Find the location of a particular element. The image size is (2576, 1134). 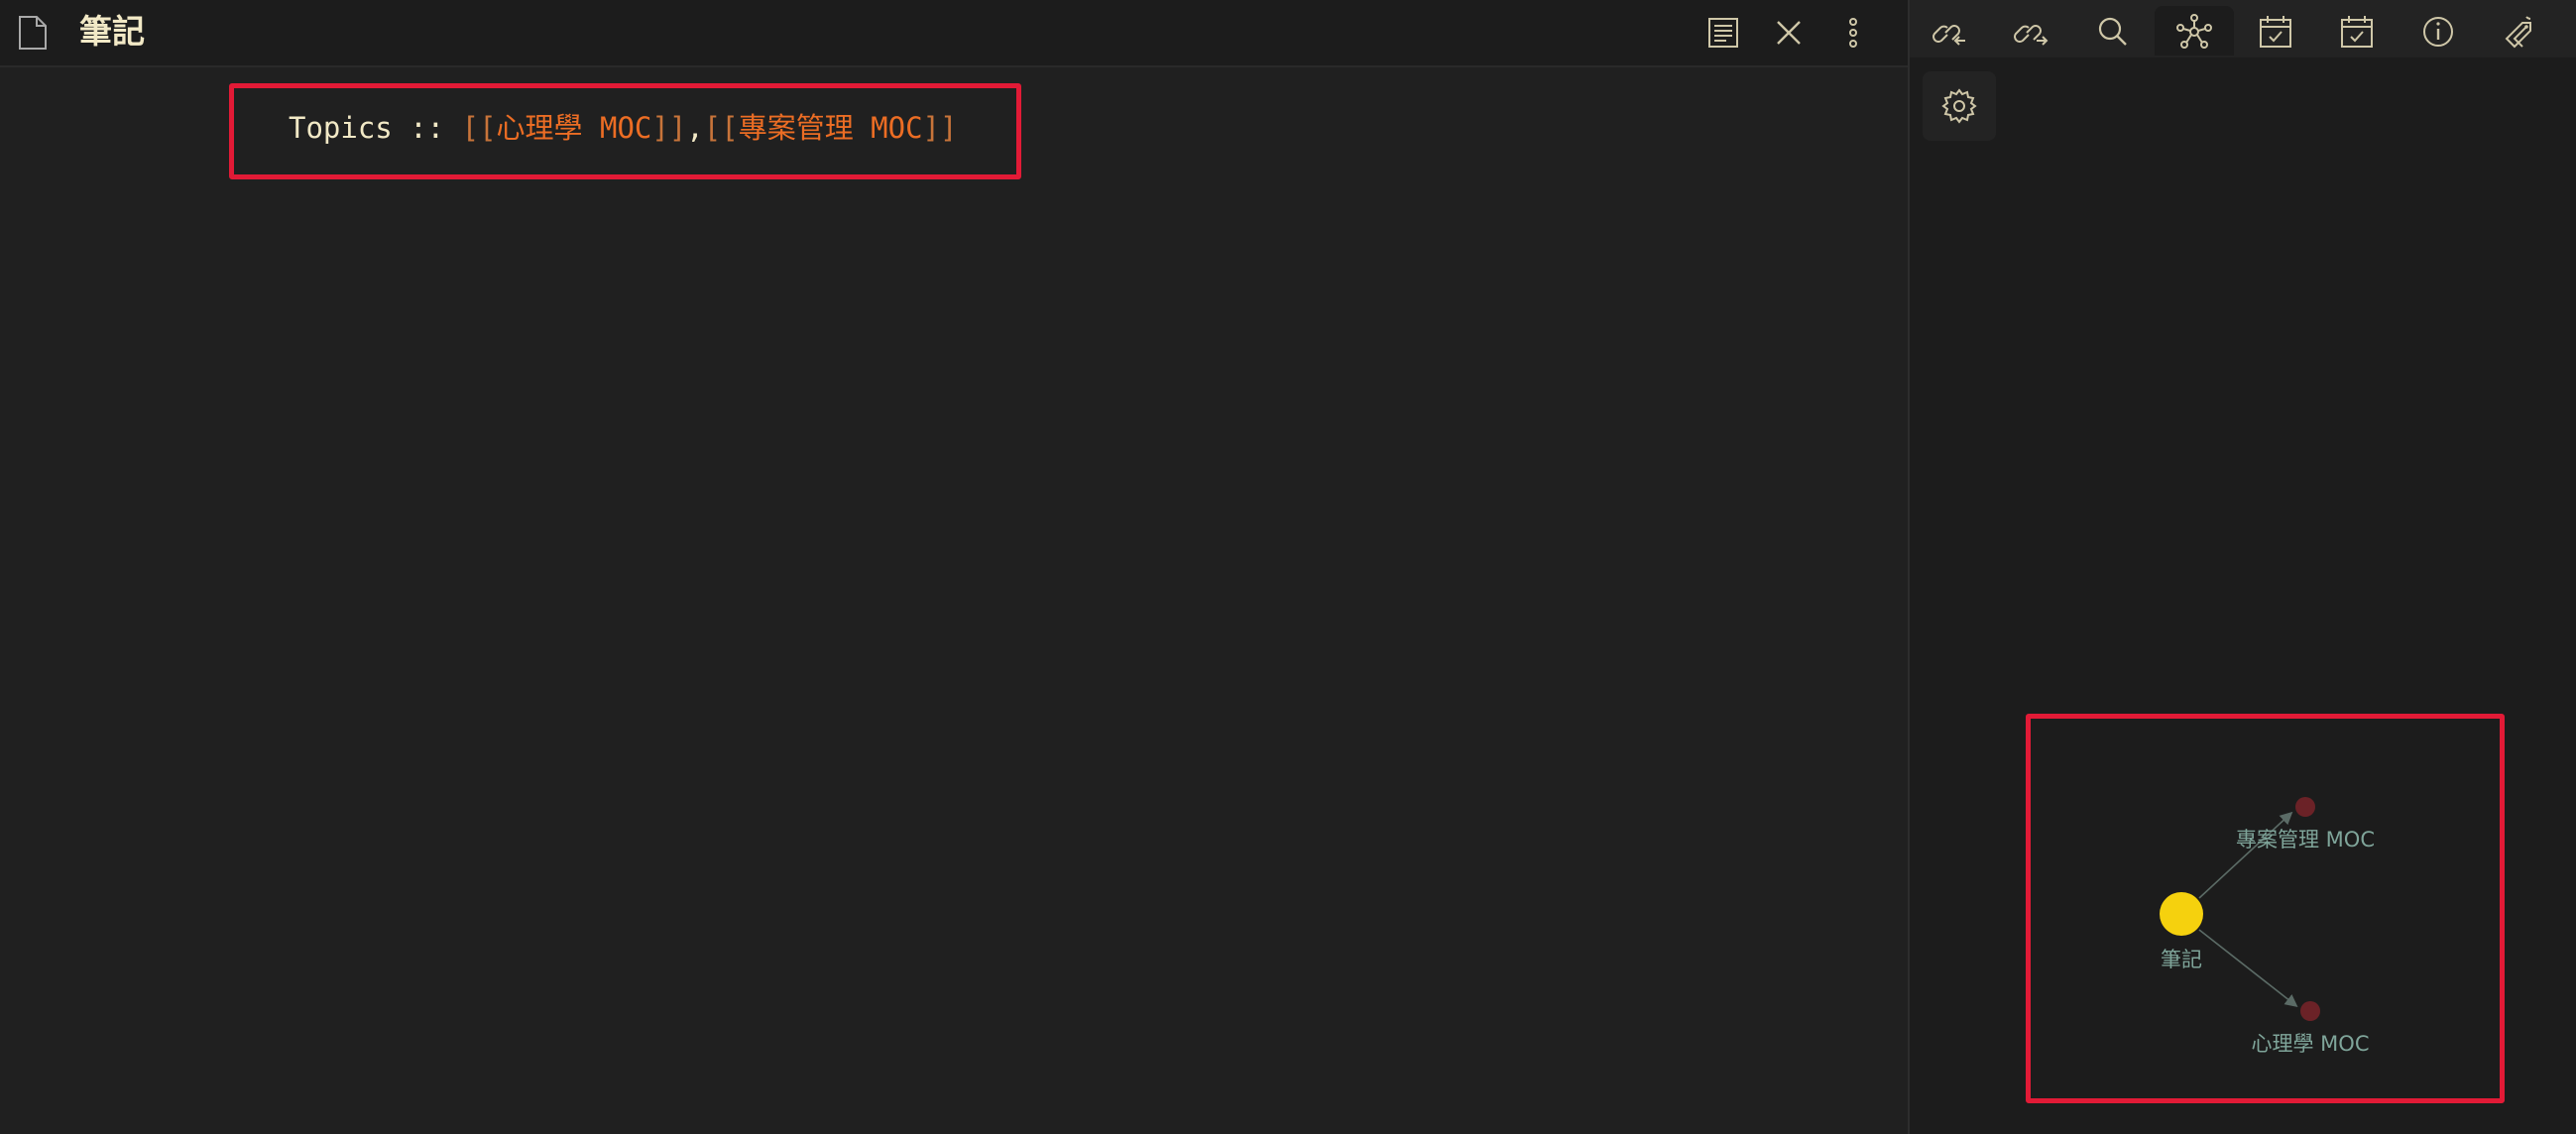

search-icon is located at coordinates (2112, 31).